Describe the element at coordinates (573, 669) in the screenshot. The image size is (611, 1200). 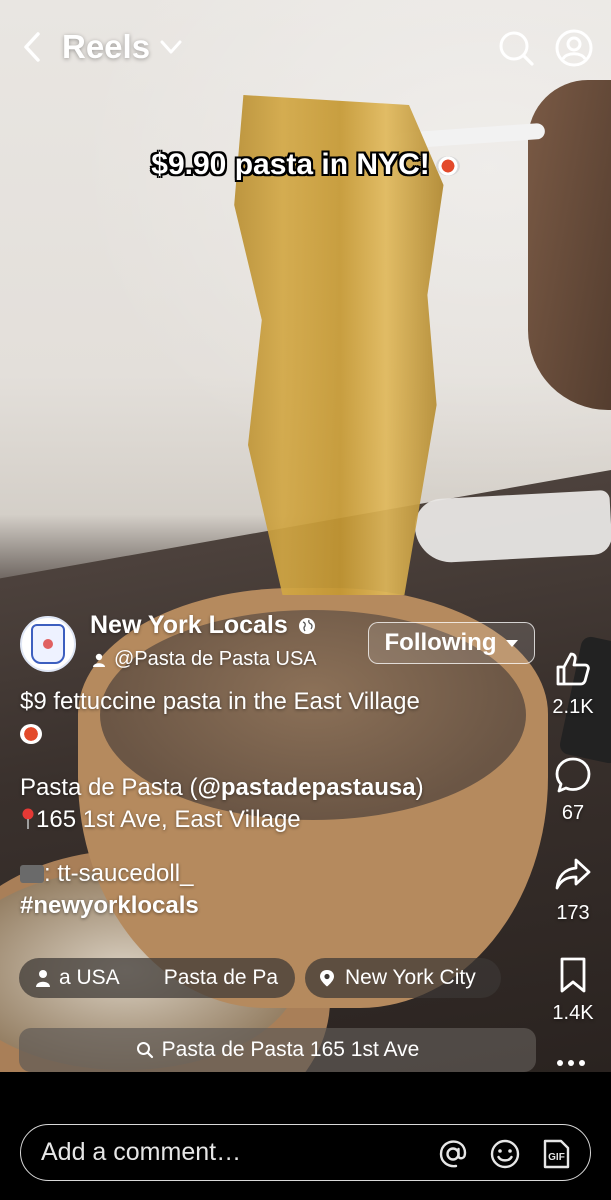
I see `like-icon` at that location.